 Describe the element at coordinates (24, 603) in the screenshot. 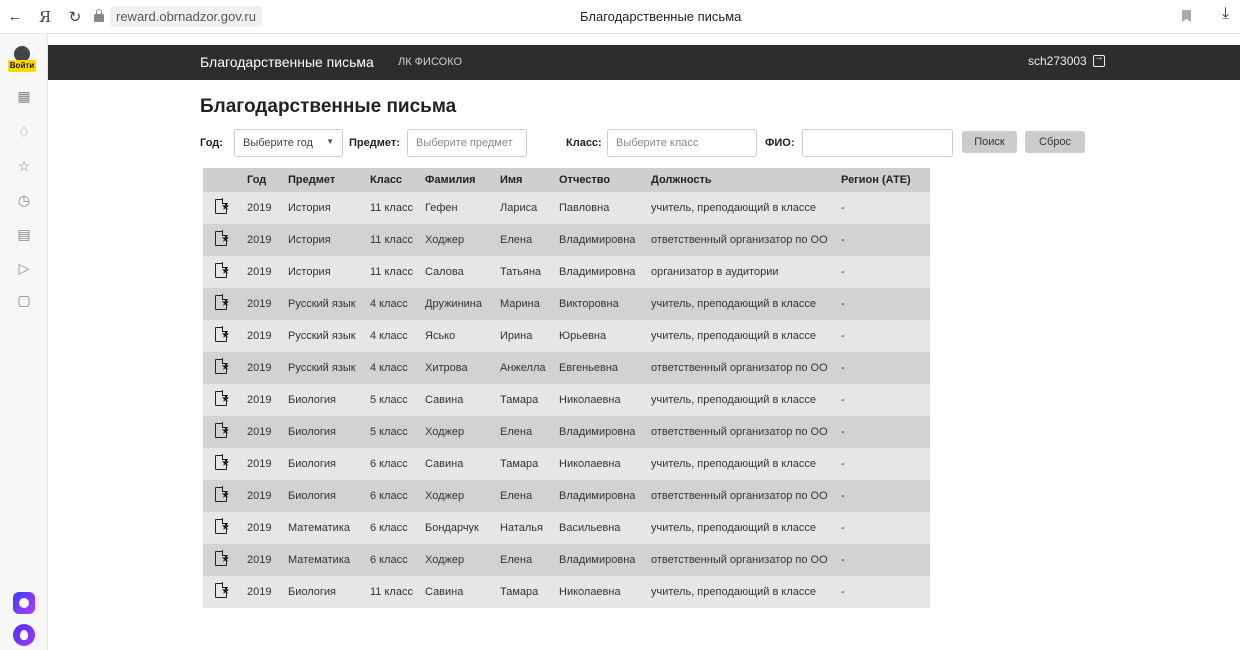

I see `alice-app-icon` at that location.